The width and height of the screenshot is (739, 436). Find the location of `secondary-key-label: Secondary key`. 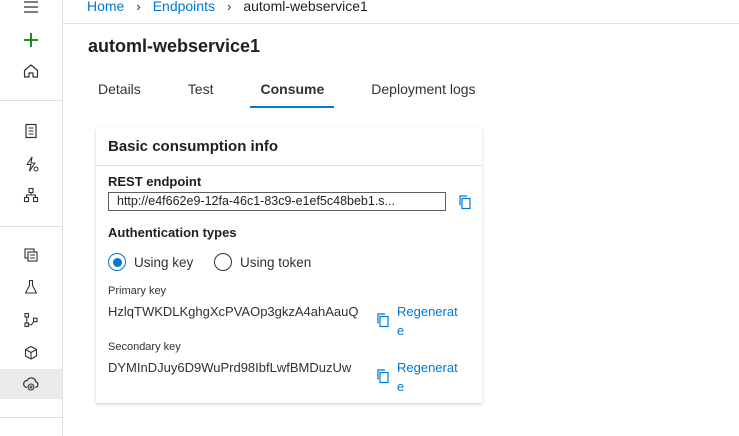

secondary-key-label: Secondary key is located at coordinates (144, 347).